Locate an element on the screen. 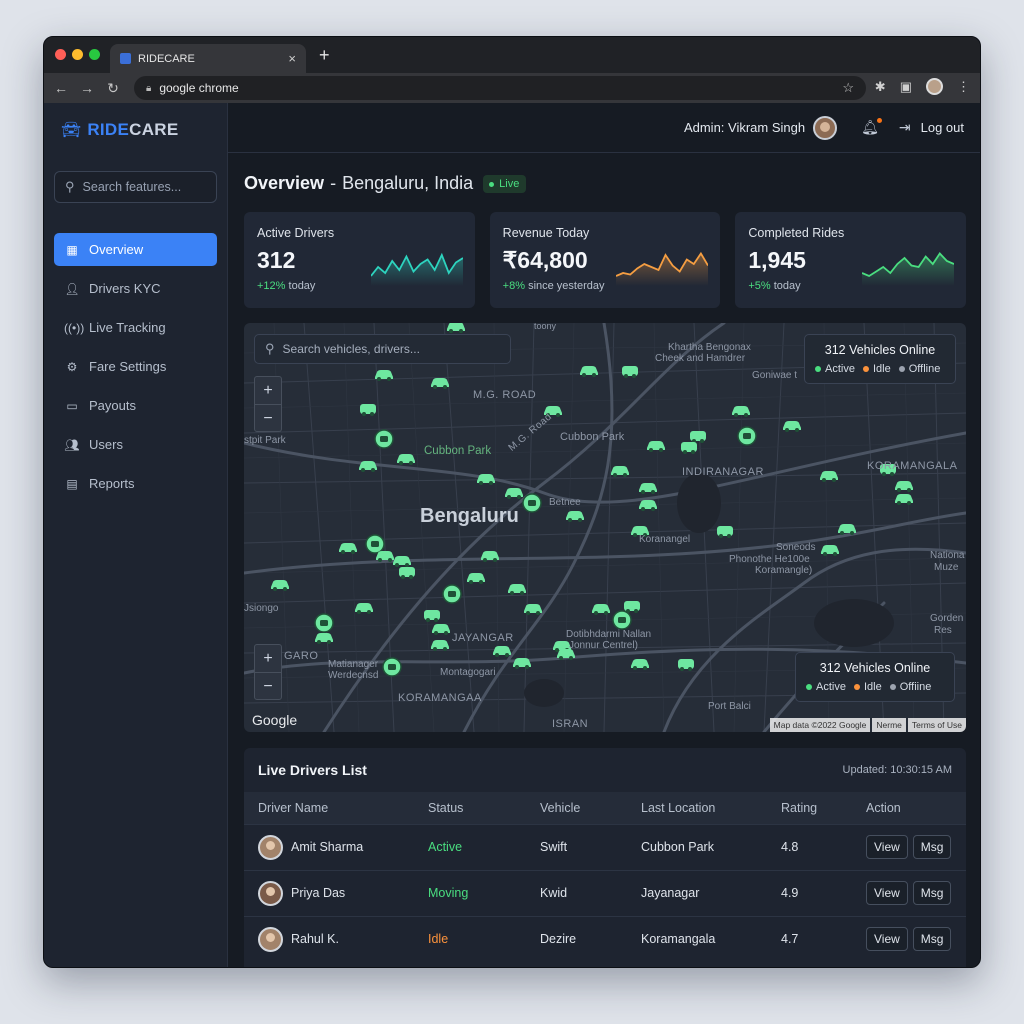  url-text: google chrome is located at coordinates (500, 88).